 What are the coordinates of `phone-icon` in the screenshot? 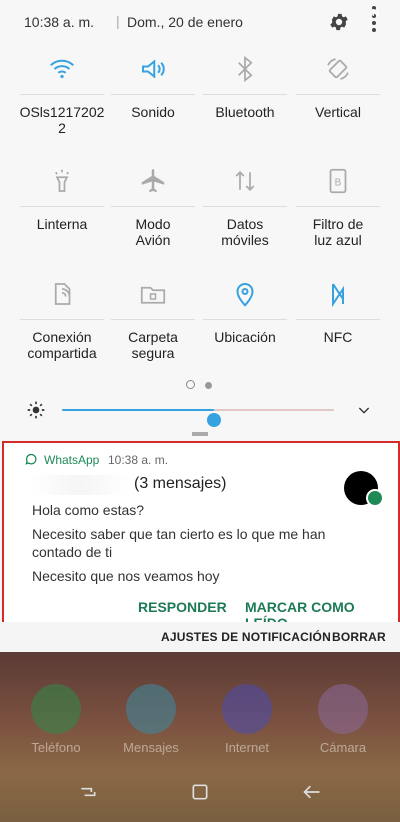 It's located at (56, 709).